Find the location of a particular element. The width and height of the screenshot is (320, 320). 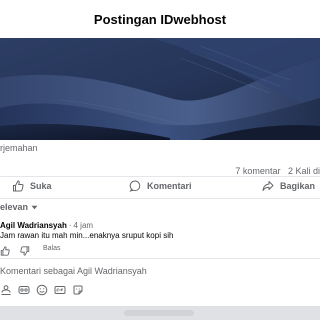

share-button: Bagikan is located at coordinates (288, 186).